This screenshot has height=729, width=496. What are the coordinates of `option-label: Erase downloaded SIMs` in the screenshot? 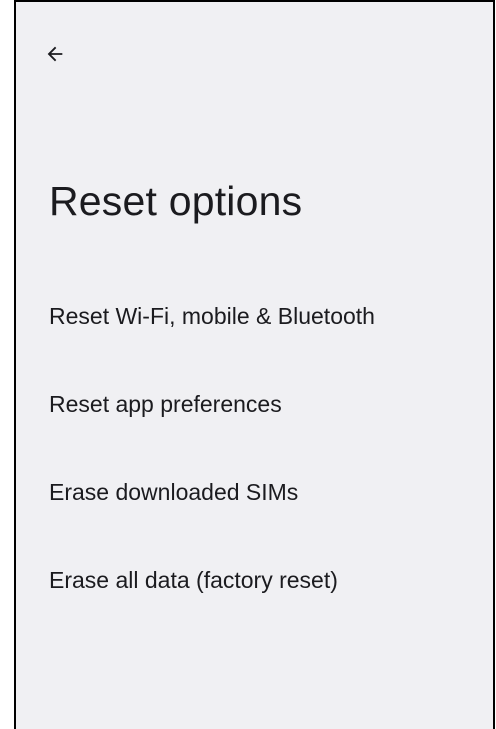 It's located at (174, 491).